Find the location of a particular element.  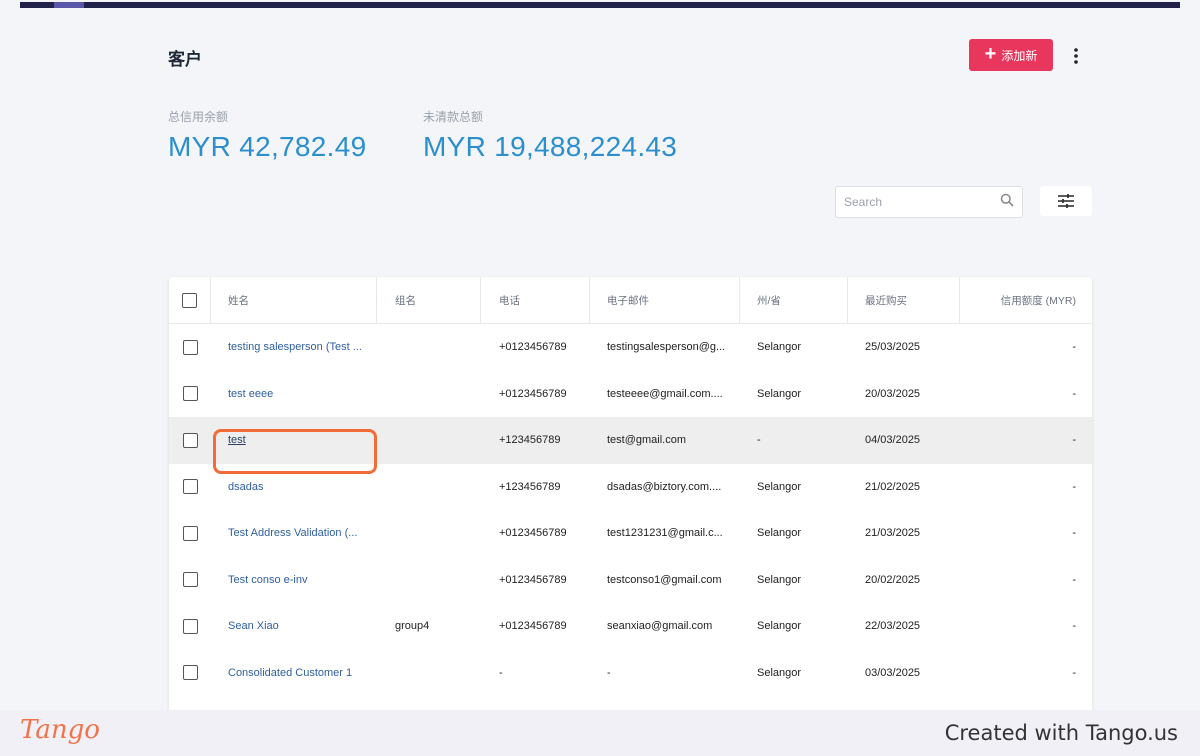

sliders-icon is located at coordinates (1066, 201).